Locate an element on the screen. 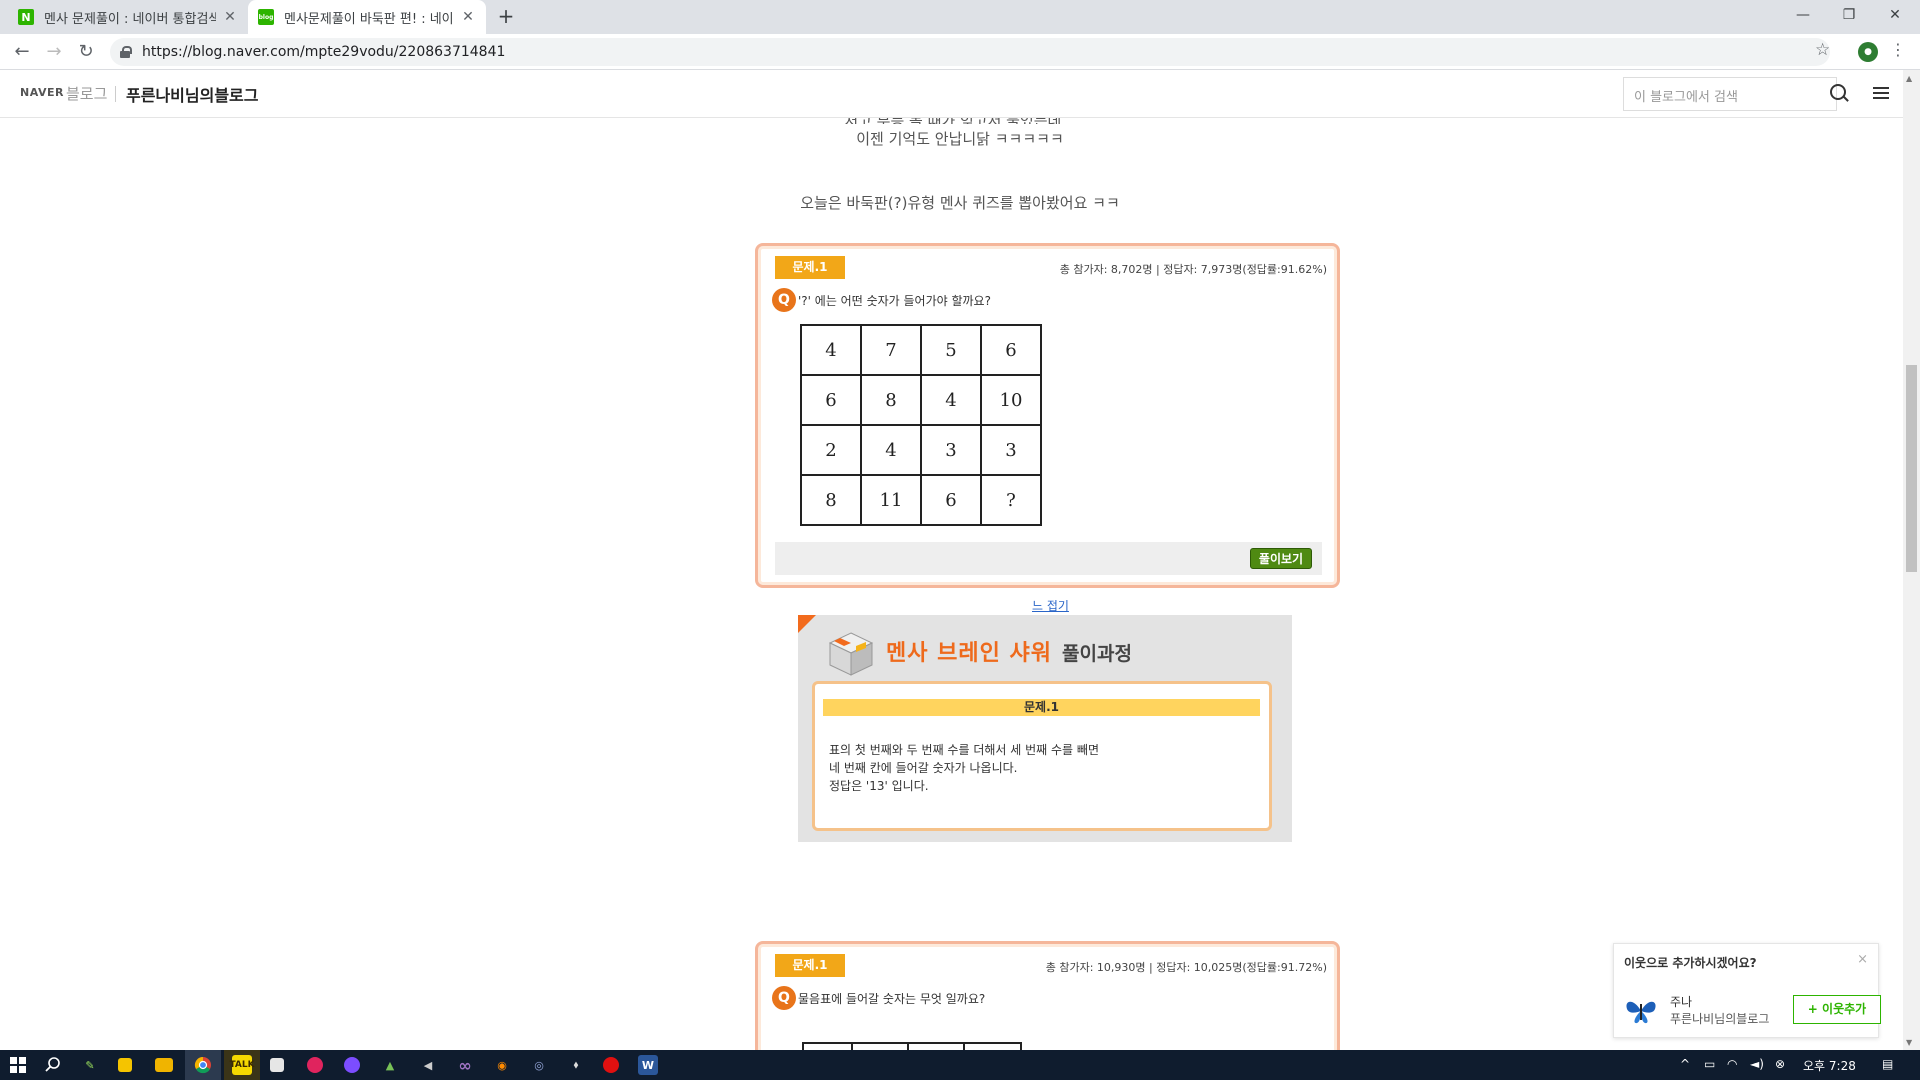  grid-row: 2 4 3 3 is located at coordinates (921, 450).